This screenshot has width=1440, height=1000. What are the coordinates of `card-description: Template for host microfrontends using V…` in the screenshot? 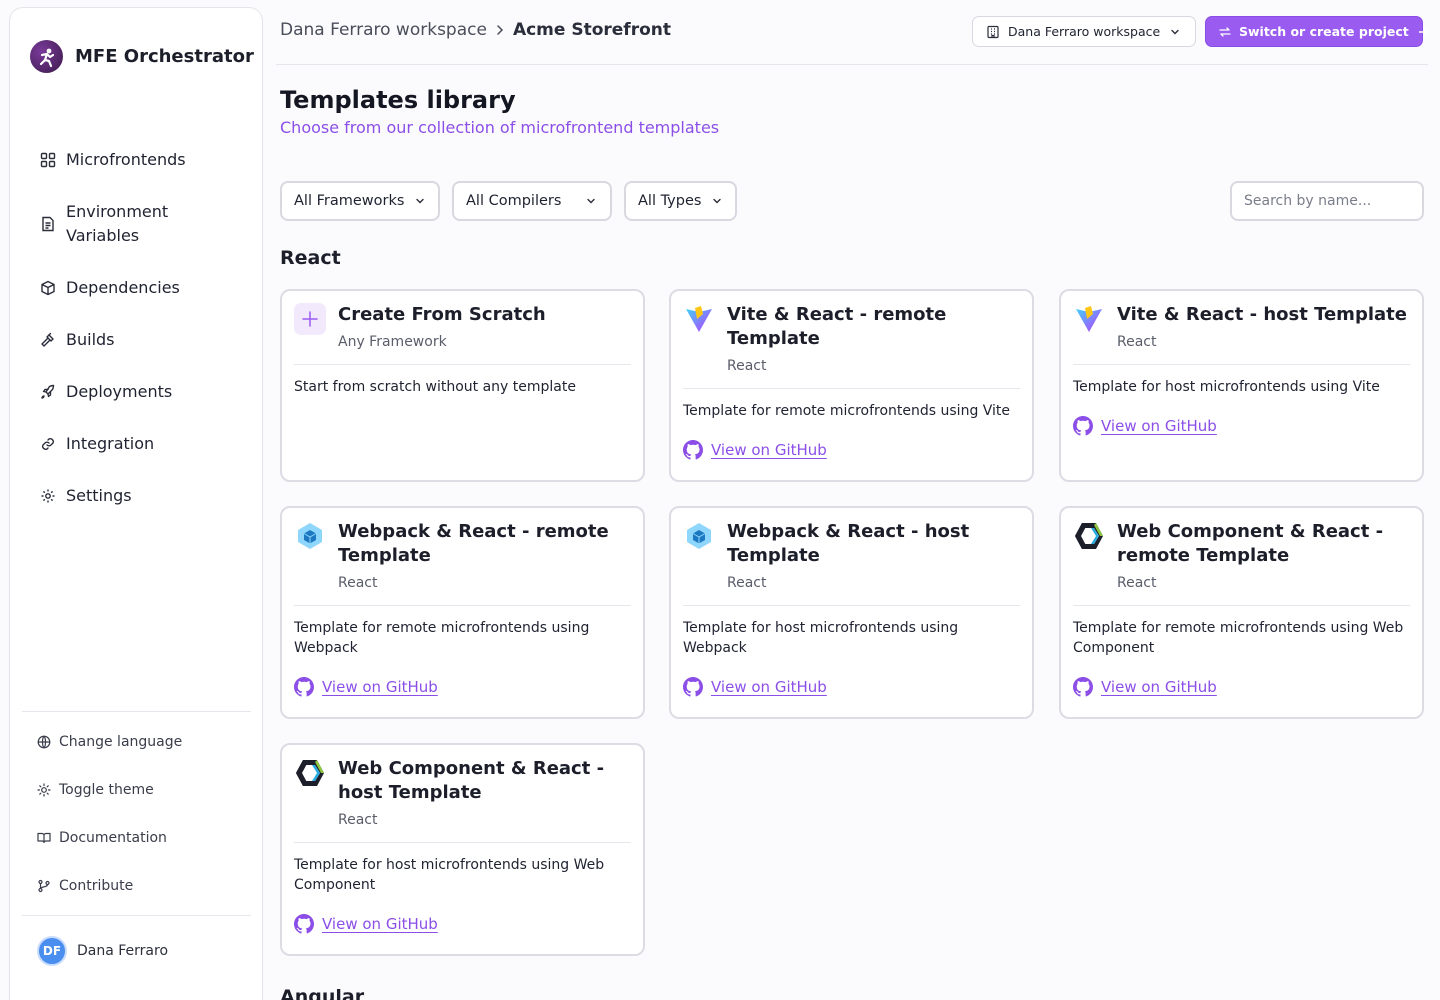 It's located at (1226, 387).